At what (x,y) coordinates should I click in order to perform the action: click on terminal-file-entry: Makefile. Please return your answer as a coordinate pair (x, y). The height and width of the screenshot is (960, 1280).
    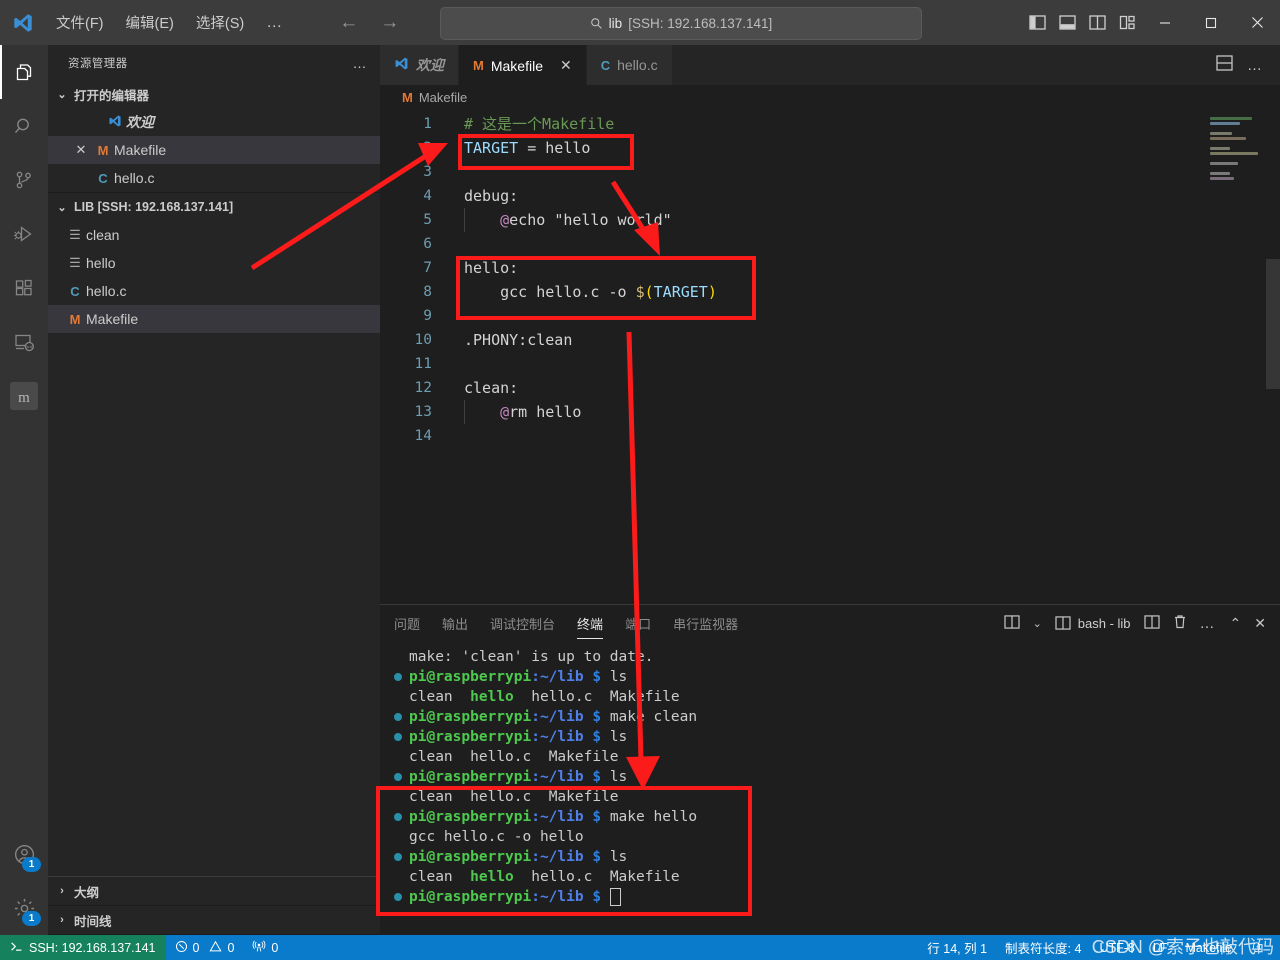
    Looking at the image, I should click on (644, 877).